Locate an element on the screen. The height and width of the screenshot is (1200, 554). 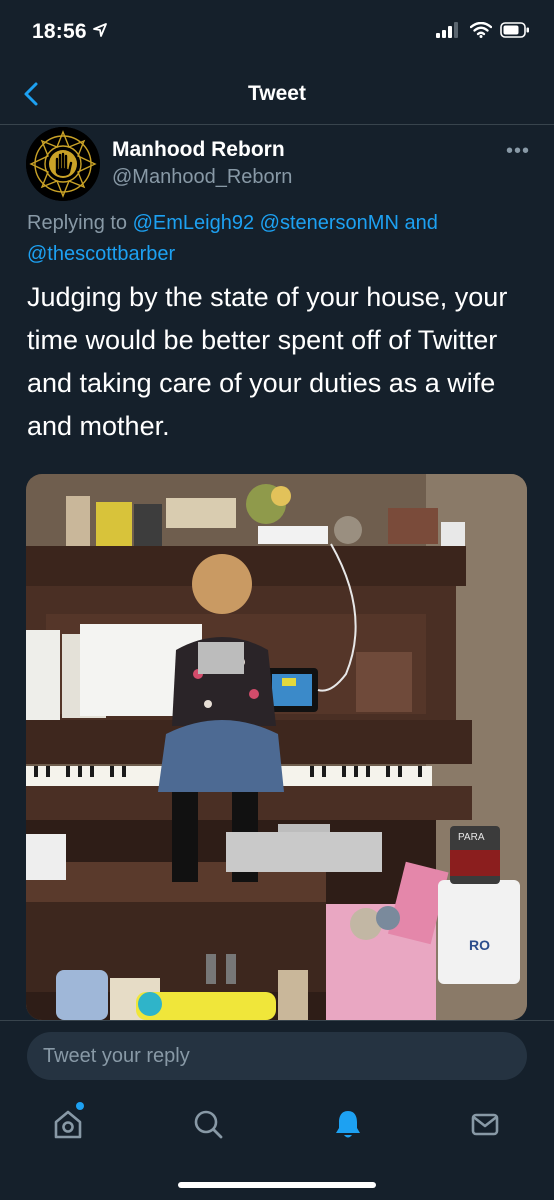
home-icon is located at coordinates (68, 1124).